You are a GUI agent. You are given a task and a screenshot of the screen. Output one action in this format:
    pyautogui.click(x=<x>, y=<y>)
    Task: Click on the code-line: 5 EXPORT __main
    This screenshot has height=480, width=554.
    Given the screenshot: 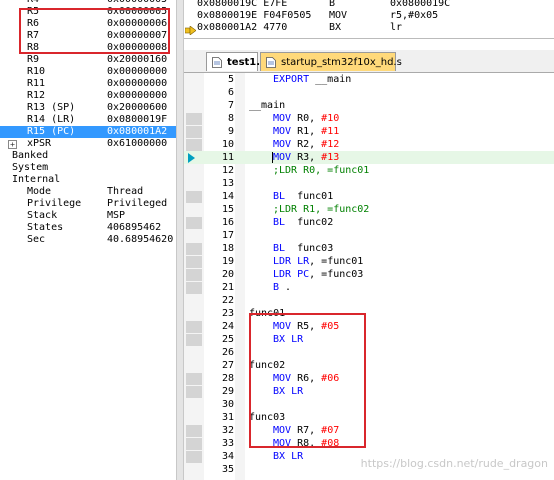 What is the action you would take?
    pyautogui.click(x=369, y=79)
    